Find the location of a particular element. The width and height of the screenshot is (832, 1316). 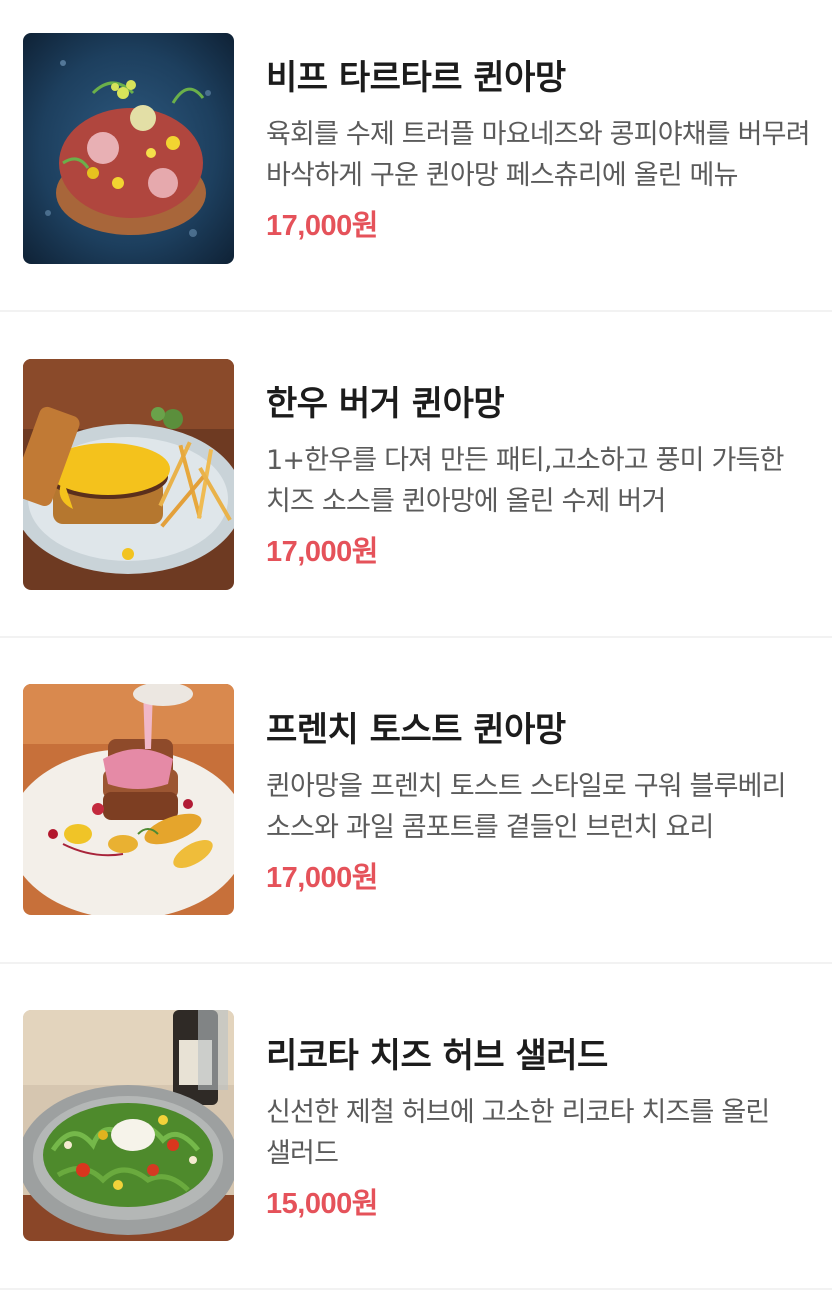

ricotta-salad-image-icon is located at coordinates (128, 1125).